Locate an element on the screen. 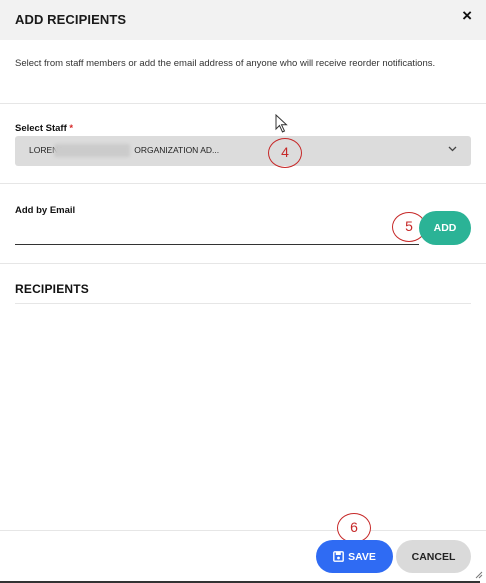 The image size is (486, 583). floppy-disk-icon is located at coordinates (338, 556).